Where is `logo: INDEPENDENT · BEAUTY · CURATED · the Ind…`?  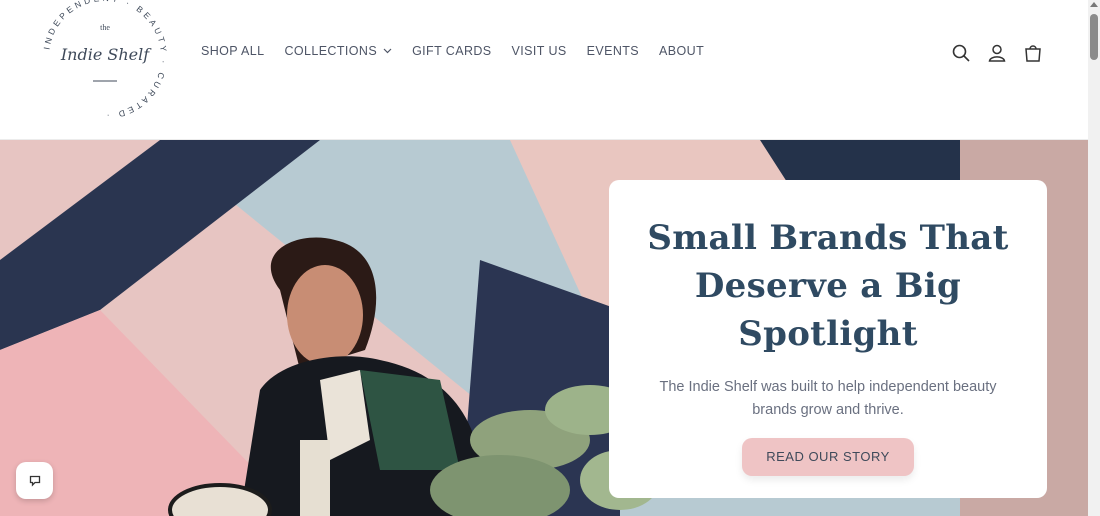
logo: INDEPENDENT · BEAUTY · CURATED · the Ind… is located at coordinates (105, 62).